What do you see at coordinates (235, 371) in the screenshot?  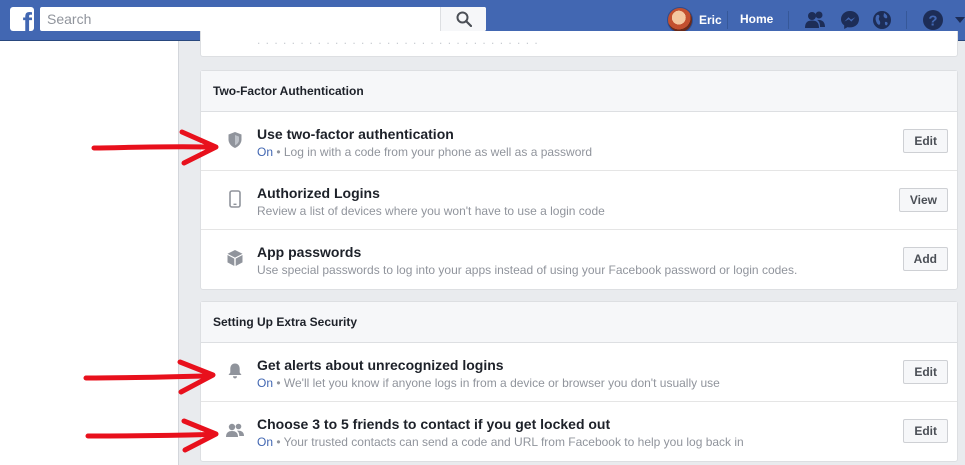 I see `bell-icon` at bounding box center [235, 371].